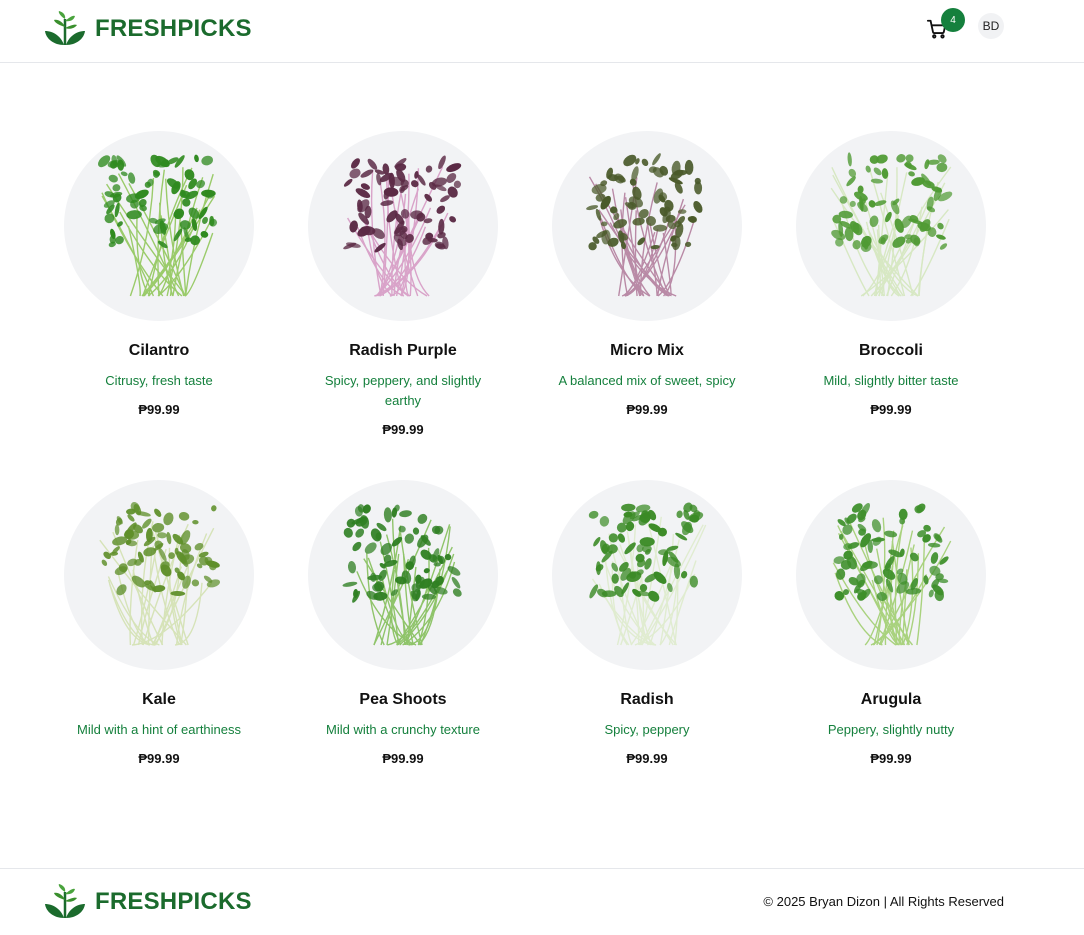  What do you see at coordinates (159, 350) in the screenshot?
I see `product-name: Cilantro` at bounding box center [159, 350].